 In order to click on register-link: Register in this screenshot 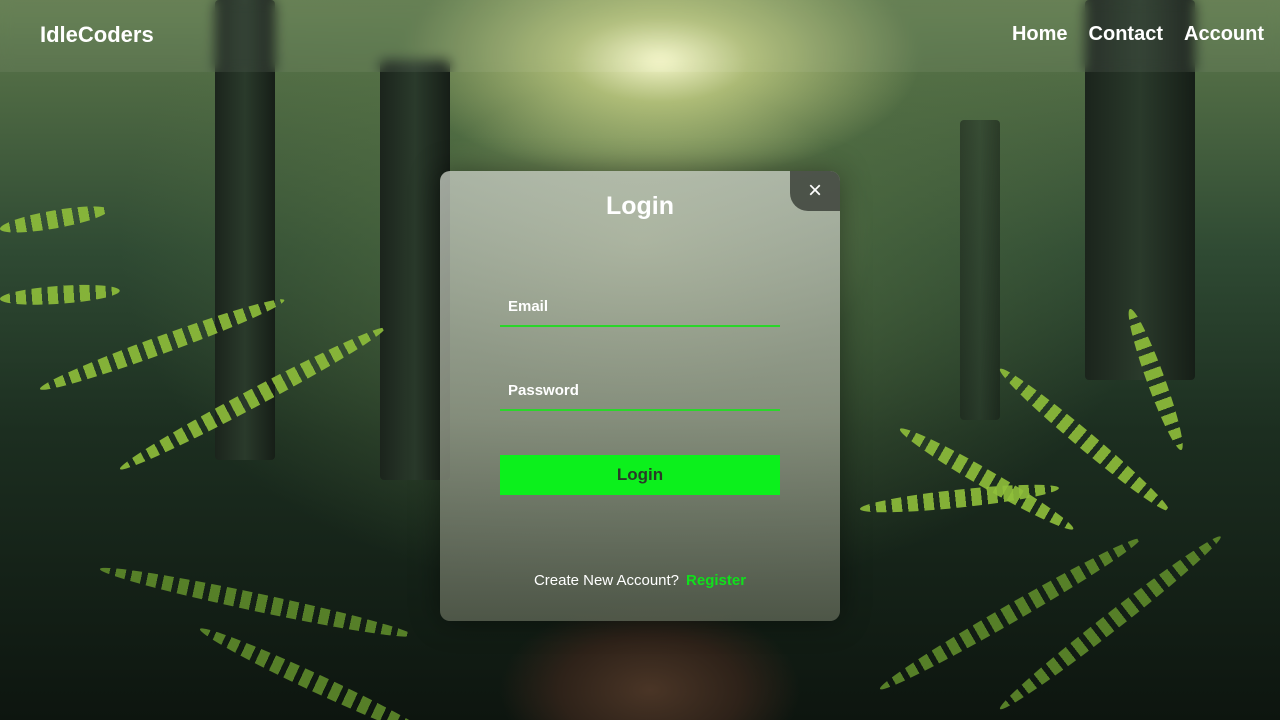, I will do `click(716, 580)`.